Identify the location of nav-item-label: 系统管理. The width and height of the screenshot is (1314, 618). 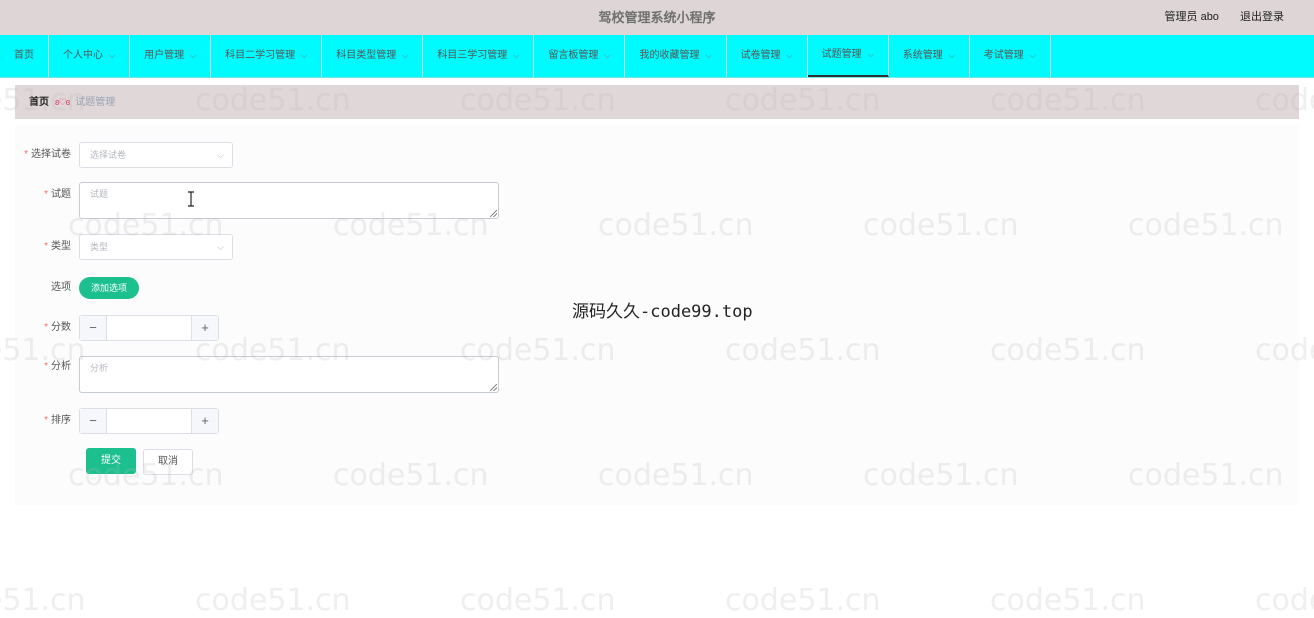
(922, 55).